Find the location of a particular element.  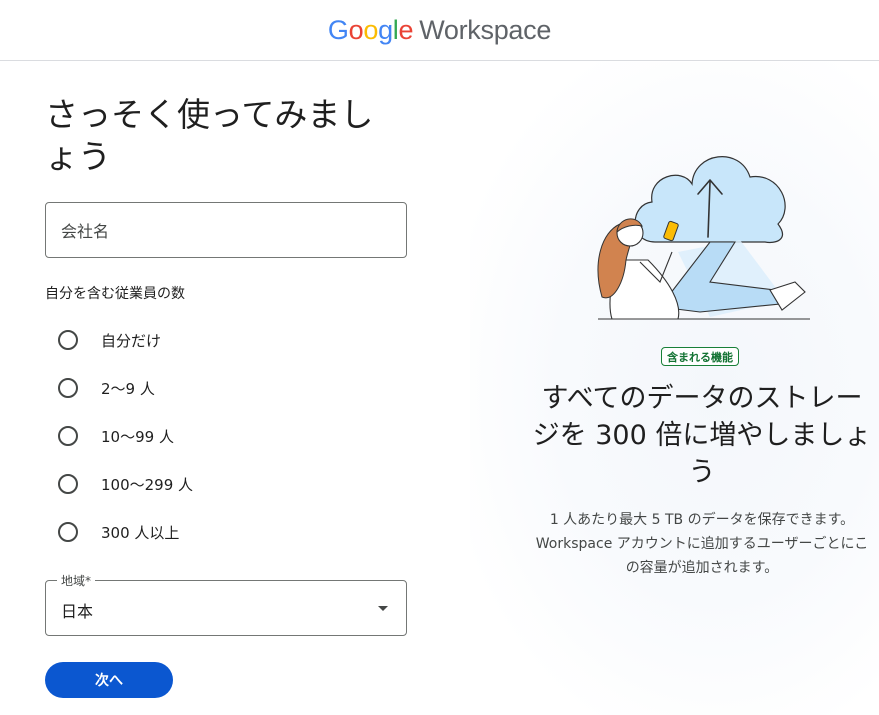

logo-letter: G is located at coordinates (338, 29).